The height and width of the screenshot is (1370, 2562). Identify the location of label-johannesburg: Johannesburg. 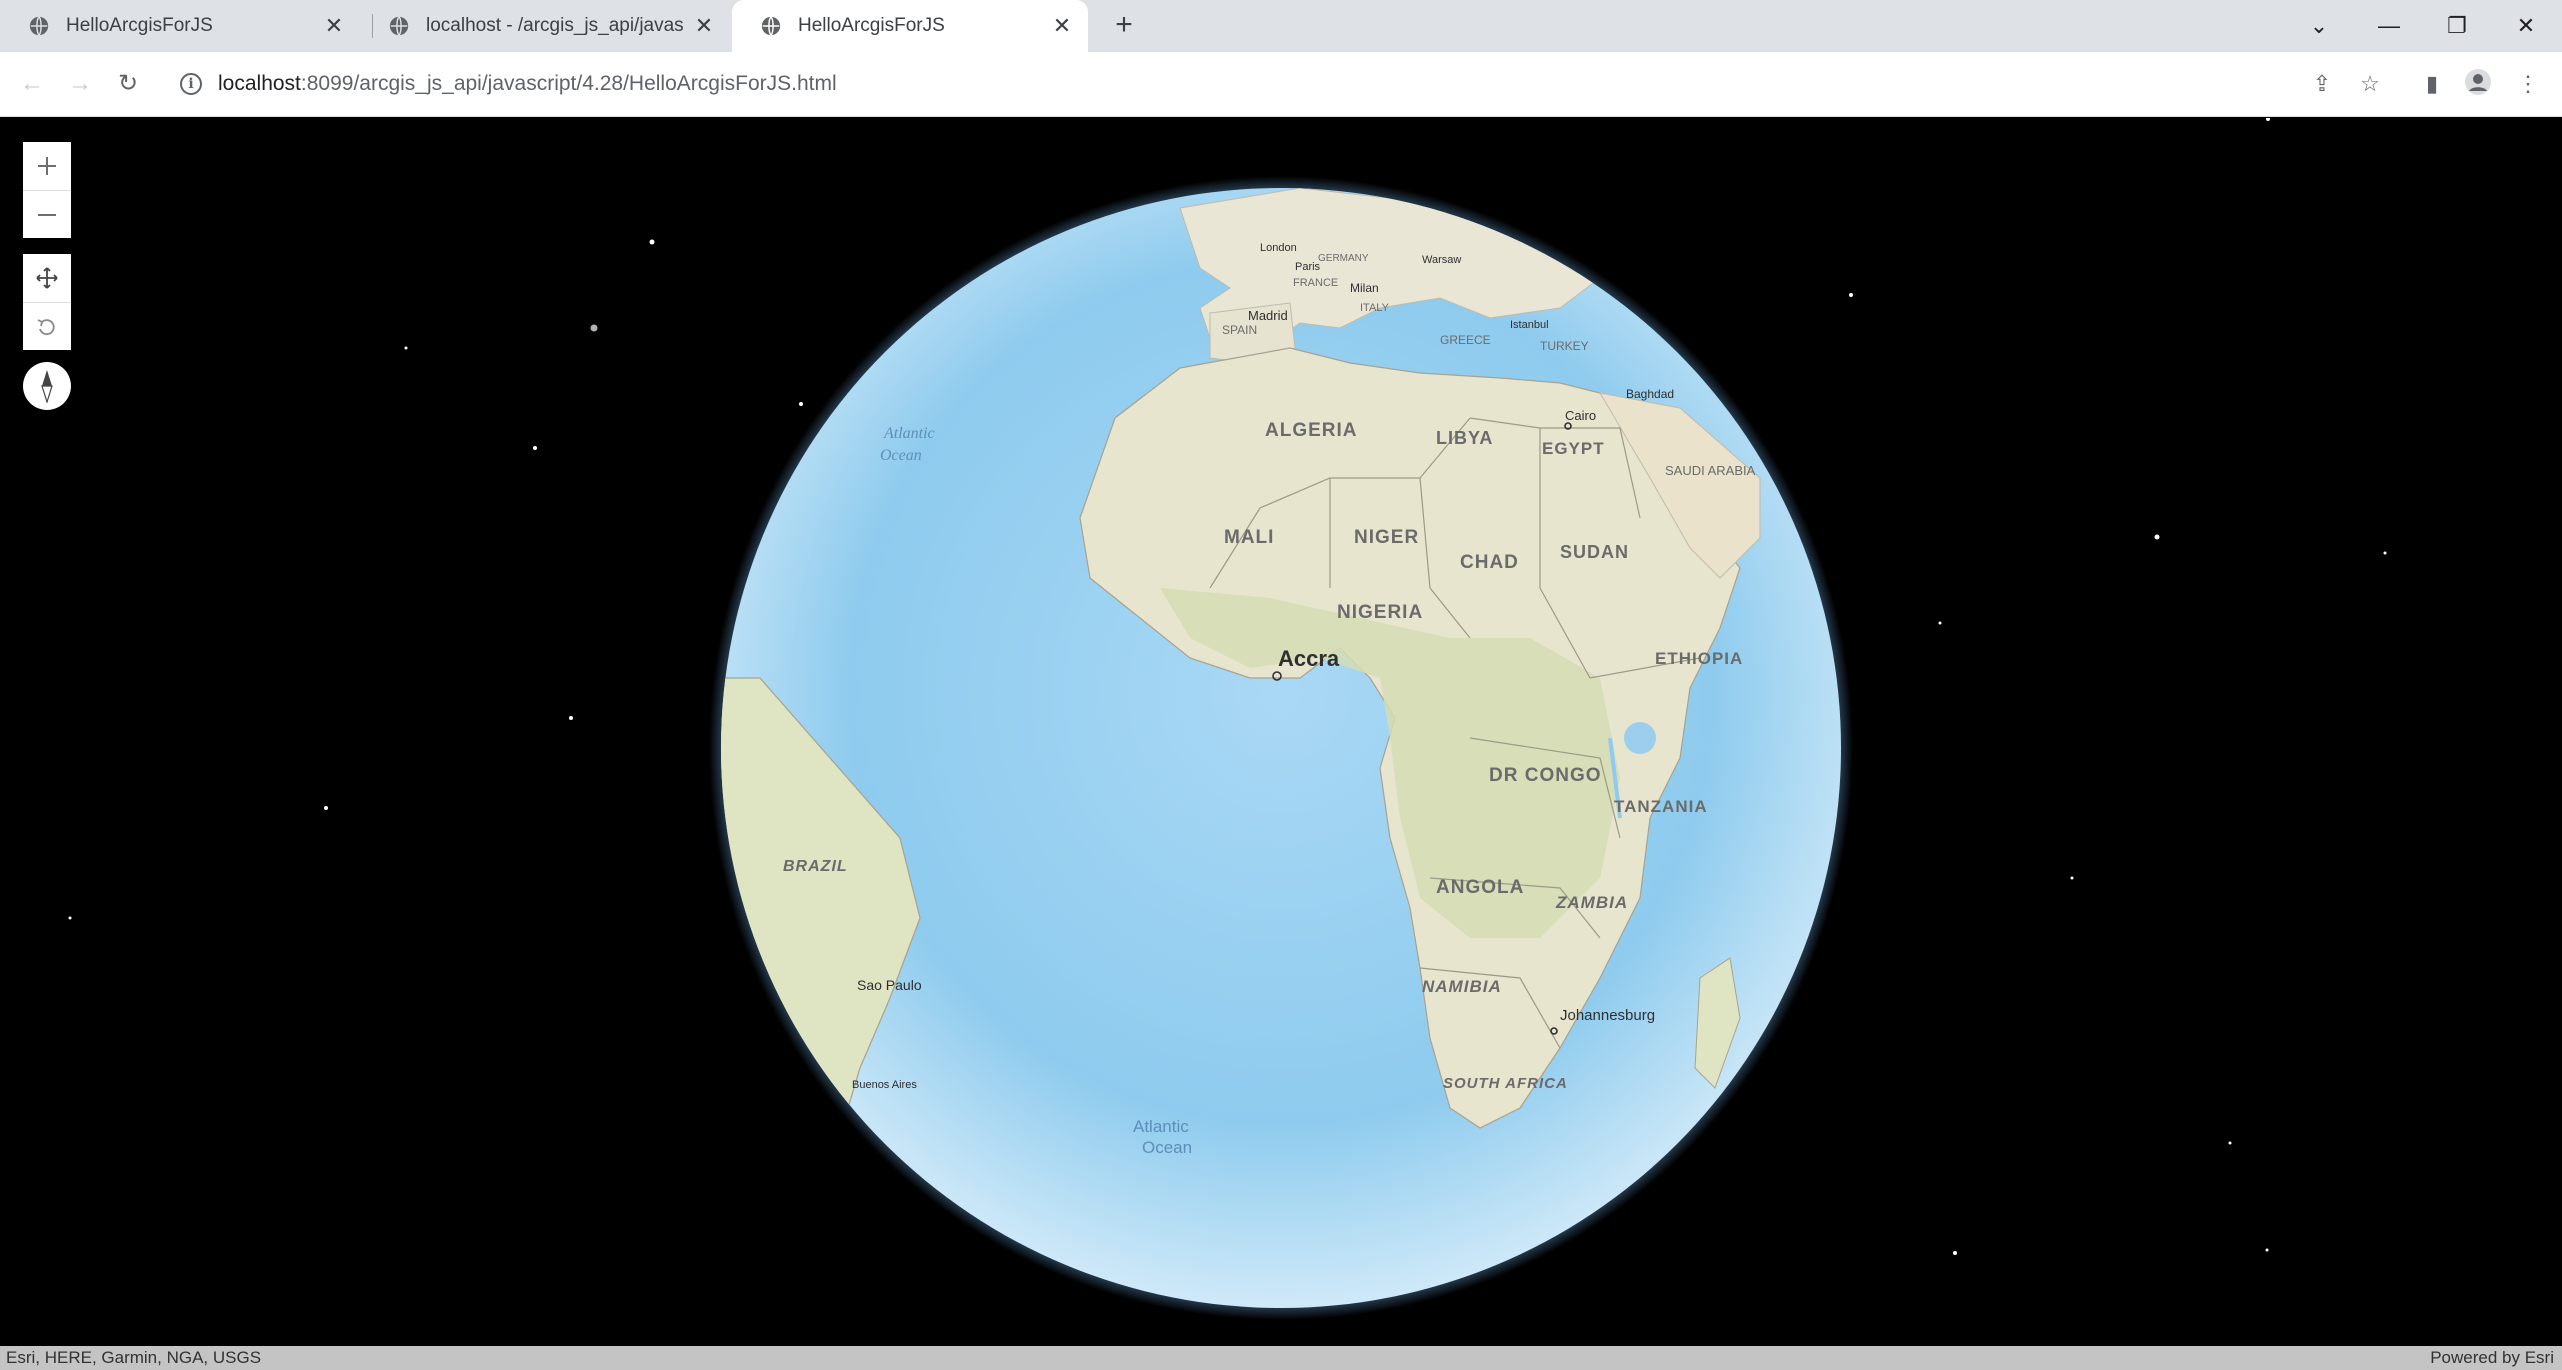
(1607, 1015).